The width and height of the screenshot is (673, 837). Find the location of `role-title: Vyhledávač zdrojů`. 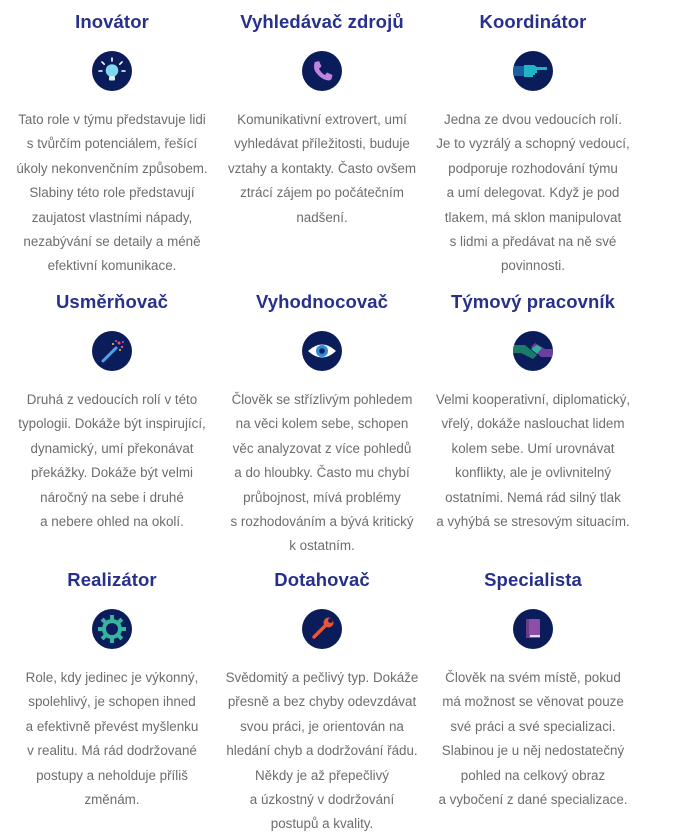

role-title: Vyhledávač zdrojů is located at coordinates (322, 21).